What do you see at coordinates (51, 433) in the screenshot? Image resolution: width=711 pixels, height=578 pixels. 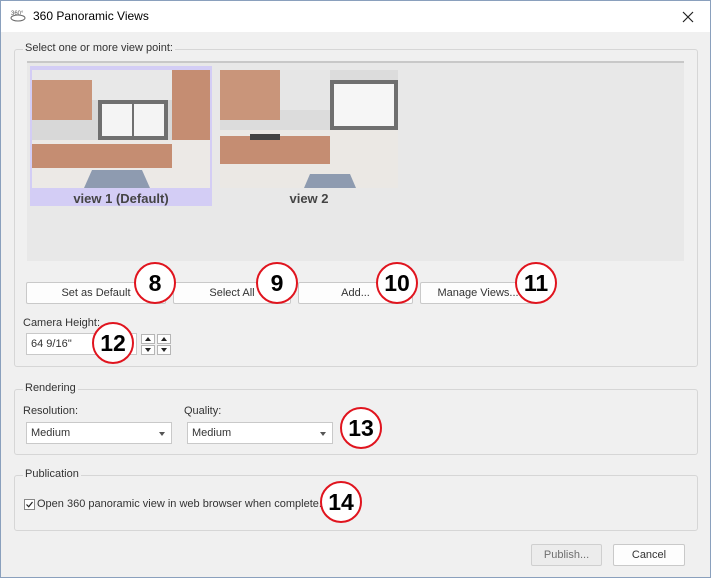 I see `resolution-value: Medium` at bounding box center [51, 433].